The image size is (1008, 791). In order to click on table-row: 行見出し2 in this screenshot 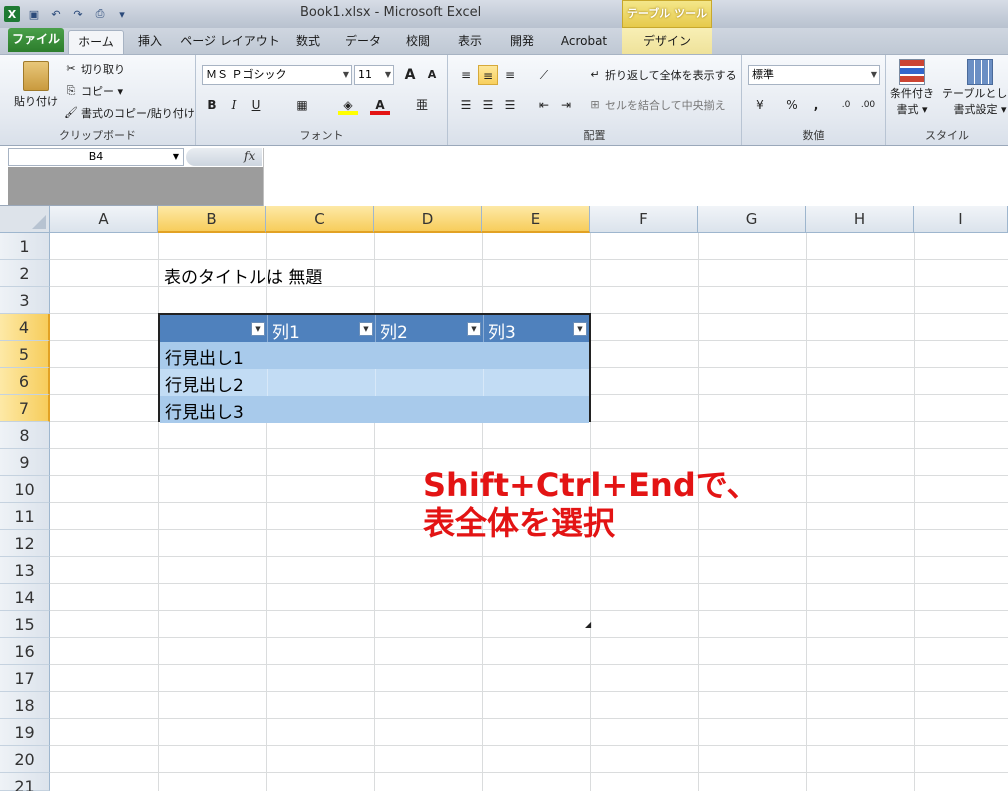, I will do `click(374, 382)`.